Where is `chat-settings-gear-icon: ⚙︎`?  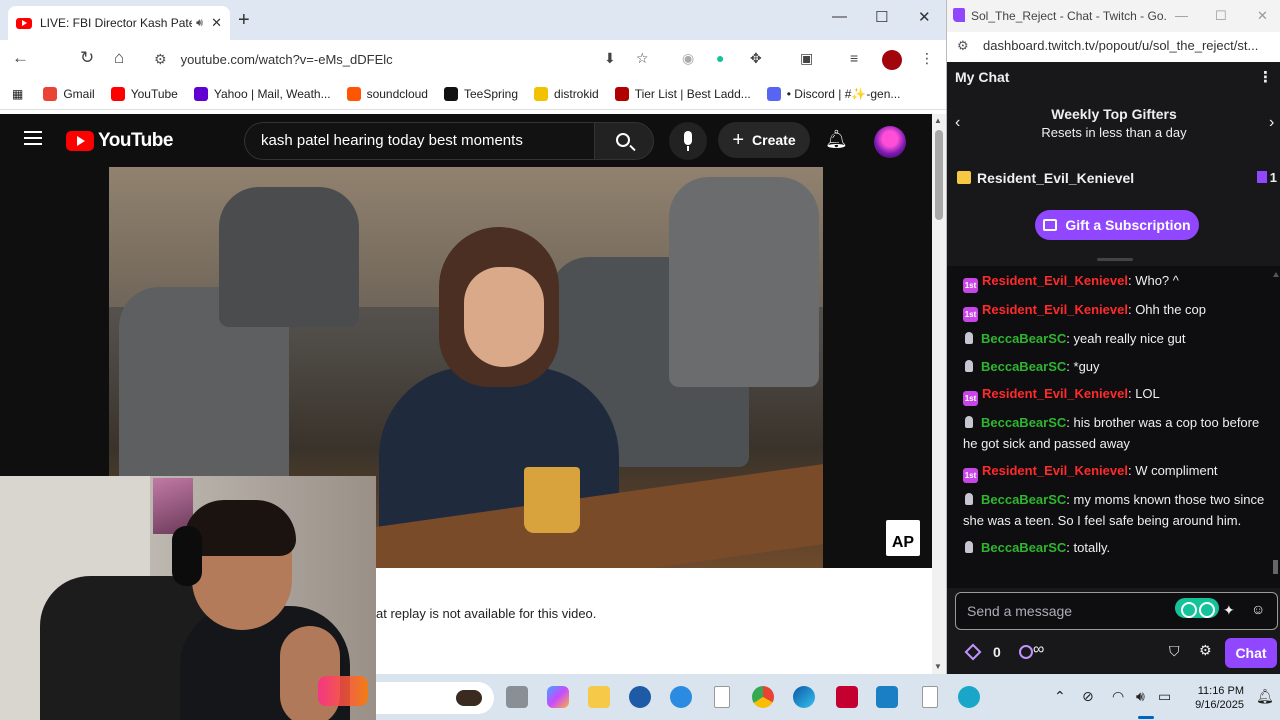
chat-settings-gear-icon: ⚙︎ is located at coordinates (1205, 650).